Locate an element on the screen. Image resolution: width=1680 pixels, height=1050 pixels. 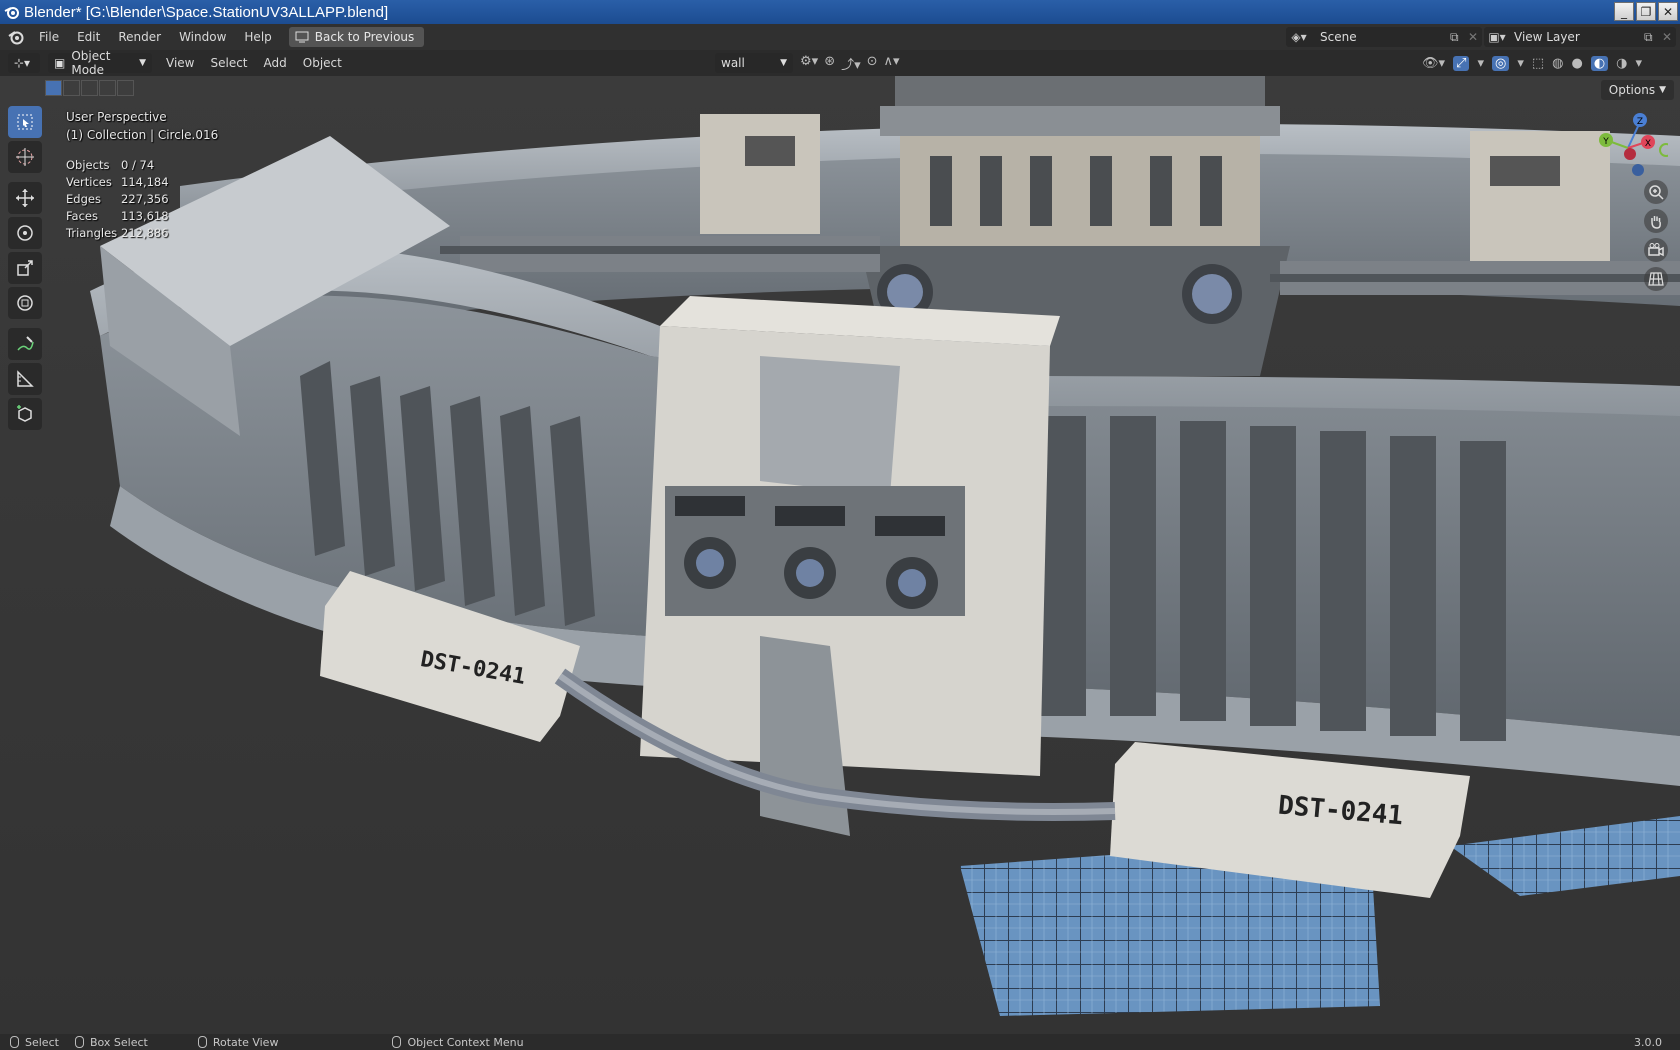
perspective-grid-icon is located at coordinates (1656, 279).